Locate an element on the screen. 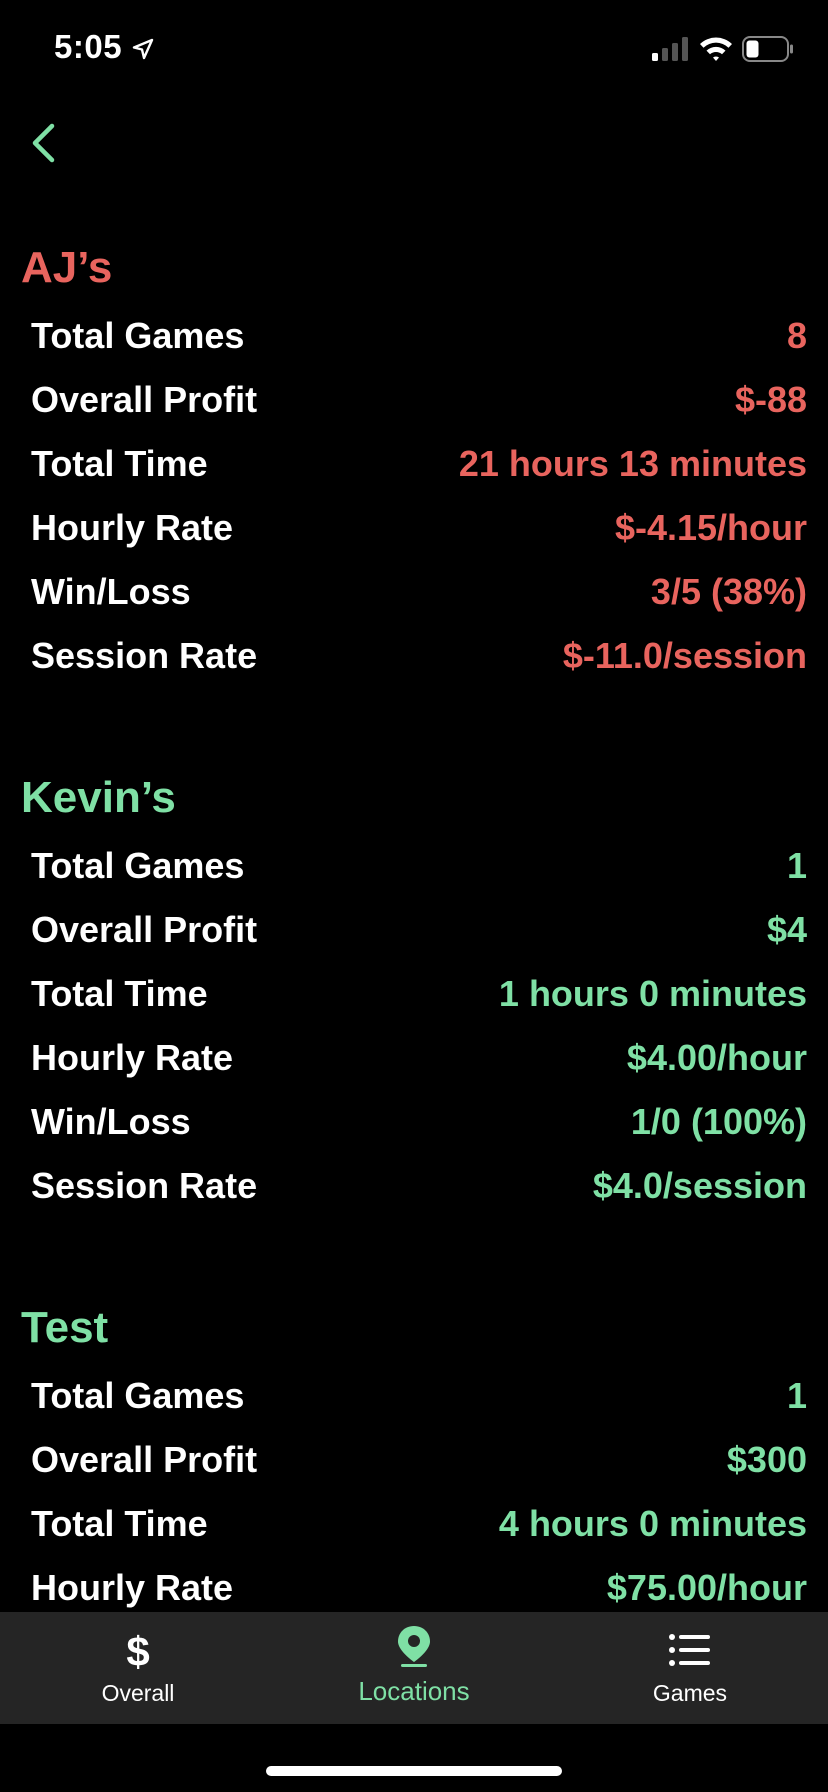  stat-row: Hourly Rate $4.00/hour is located at coordinates (414, 1058).